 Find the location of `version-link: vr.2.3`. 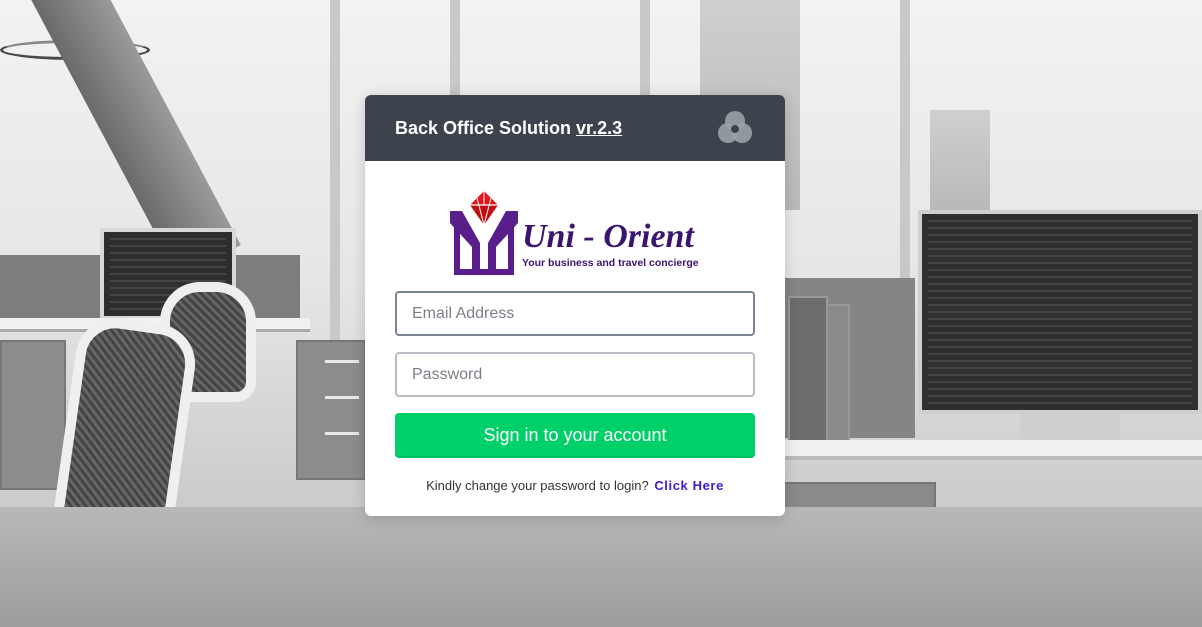

version-link: vr.2.3 is located at coordinates (599, 128).